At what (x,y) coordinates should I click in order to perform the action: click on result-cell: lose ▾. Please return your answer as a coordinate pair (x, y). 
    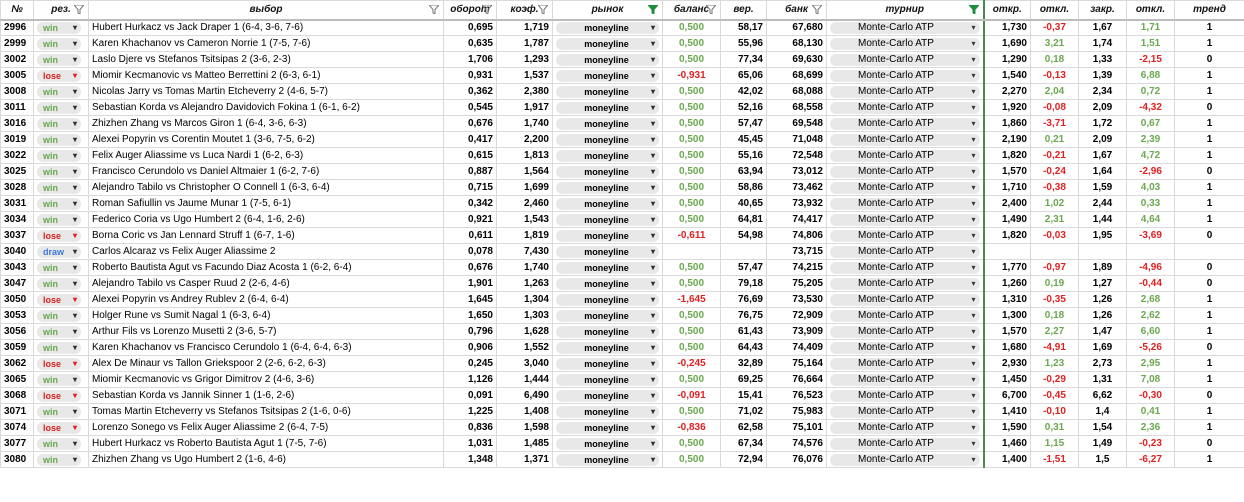
    Looking at the image, I should click on (61, 235).